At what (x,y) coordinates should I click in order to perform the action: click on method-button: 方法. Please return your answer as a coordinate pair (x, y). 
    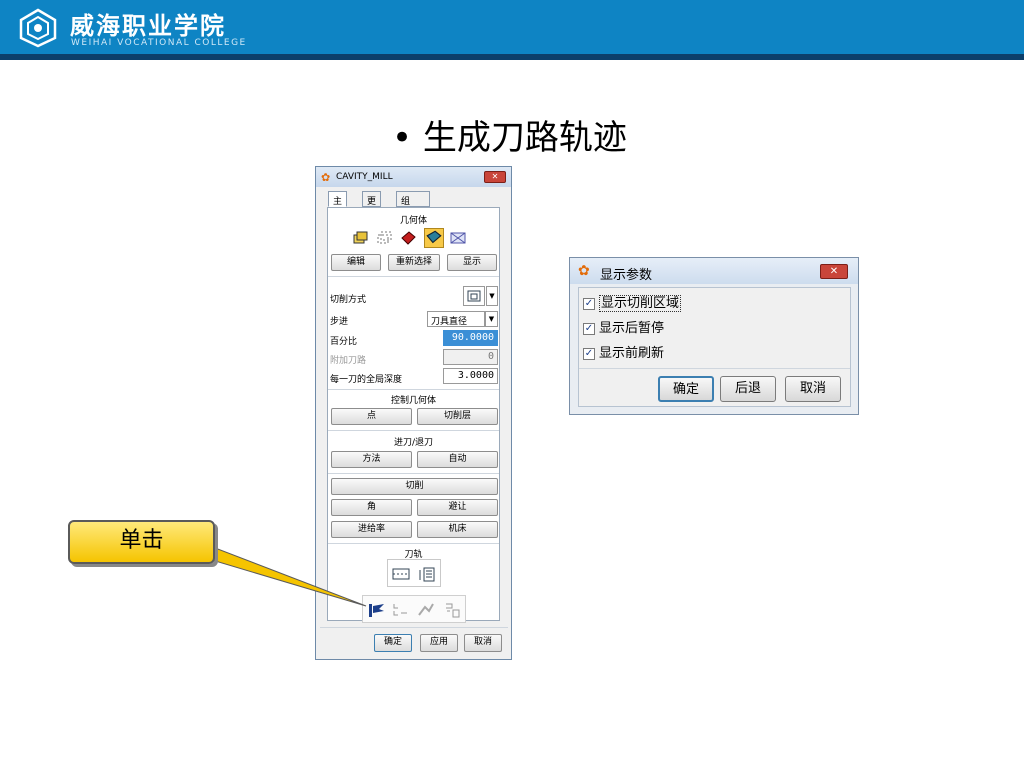
    Looking at the image, I should click on (371, 459).